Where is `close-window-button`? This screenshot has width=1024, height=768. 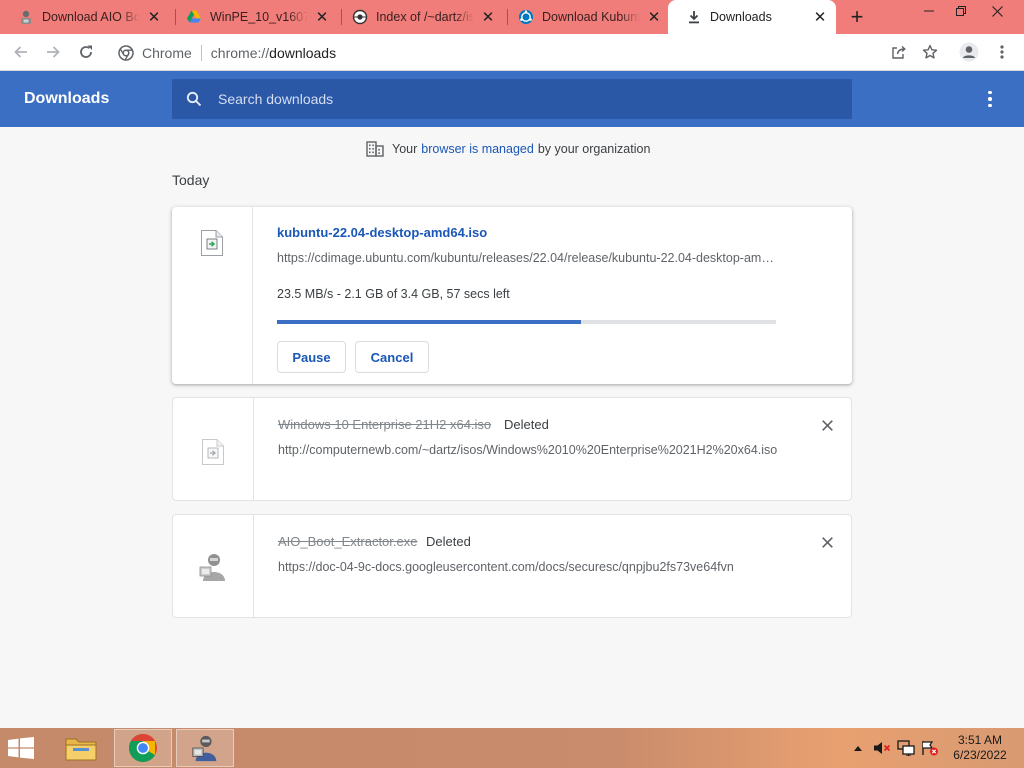 close-window-button is located at coordinates (997, 11).